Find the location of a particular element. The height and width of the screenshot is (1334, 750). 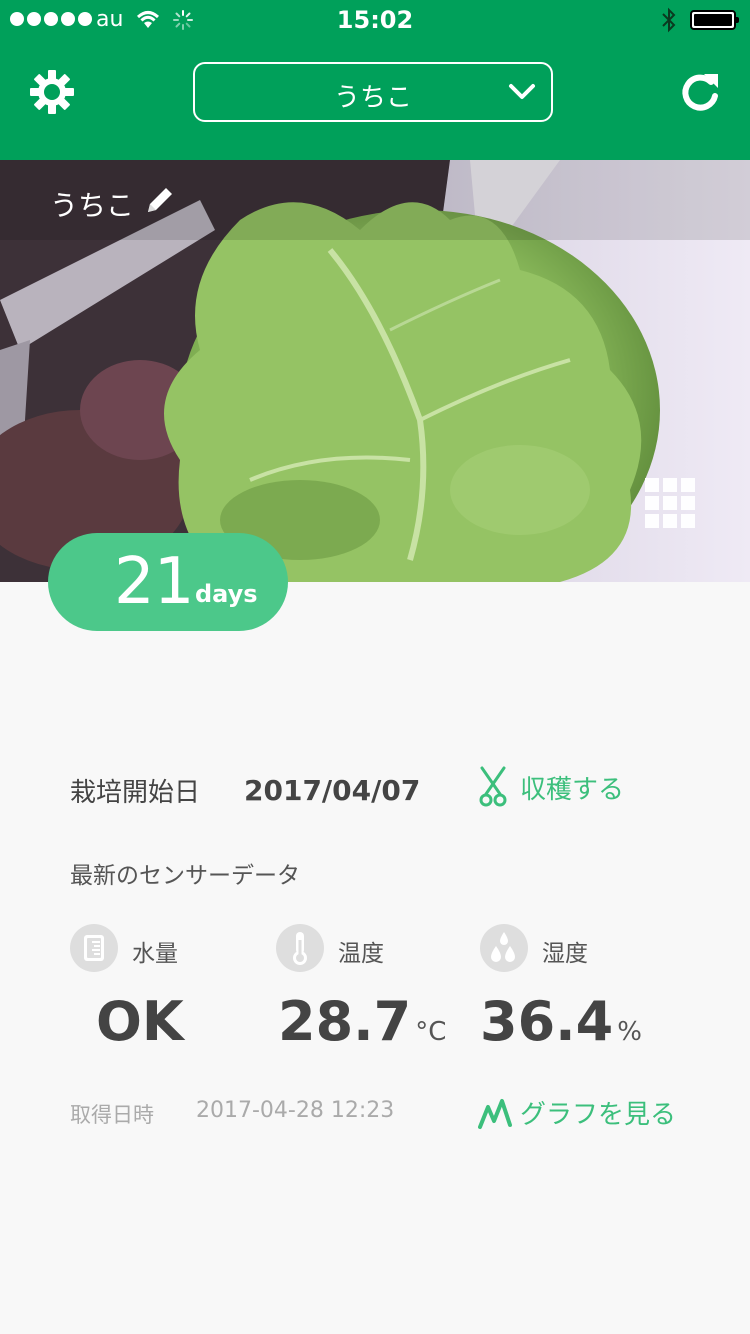

water-label: 水量 is located at coordinates (155, 954).